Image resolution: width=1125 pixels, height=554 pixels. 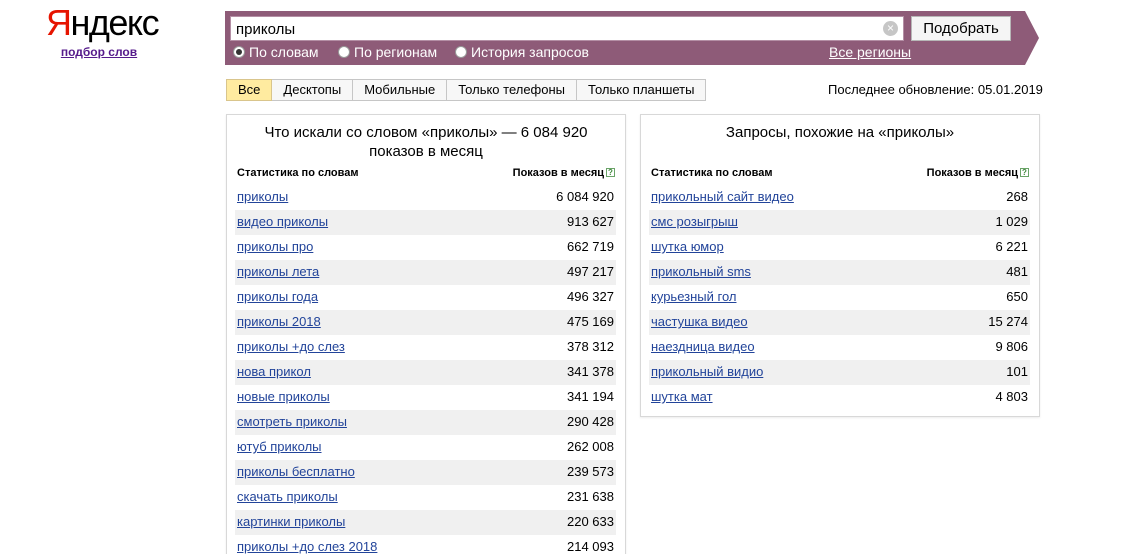 What do you see at coordinates (890, 28) in the screenshot?
I see `clear-icon: ×` at bounding box center [890, 28].